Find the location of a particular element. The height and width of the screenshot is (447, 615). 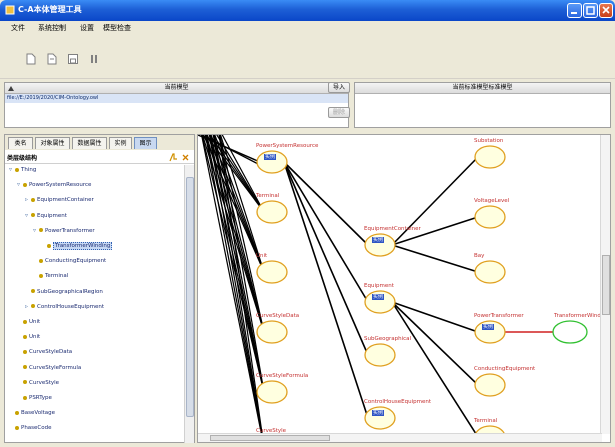

tree-node: TransformerWinding is located at coordinates (77, 246).